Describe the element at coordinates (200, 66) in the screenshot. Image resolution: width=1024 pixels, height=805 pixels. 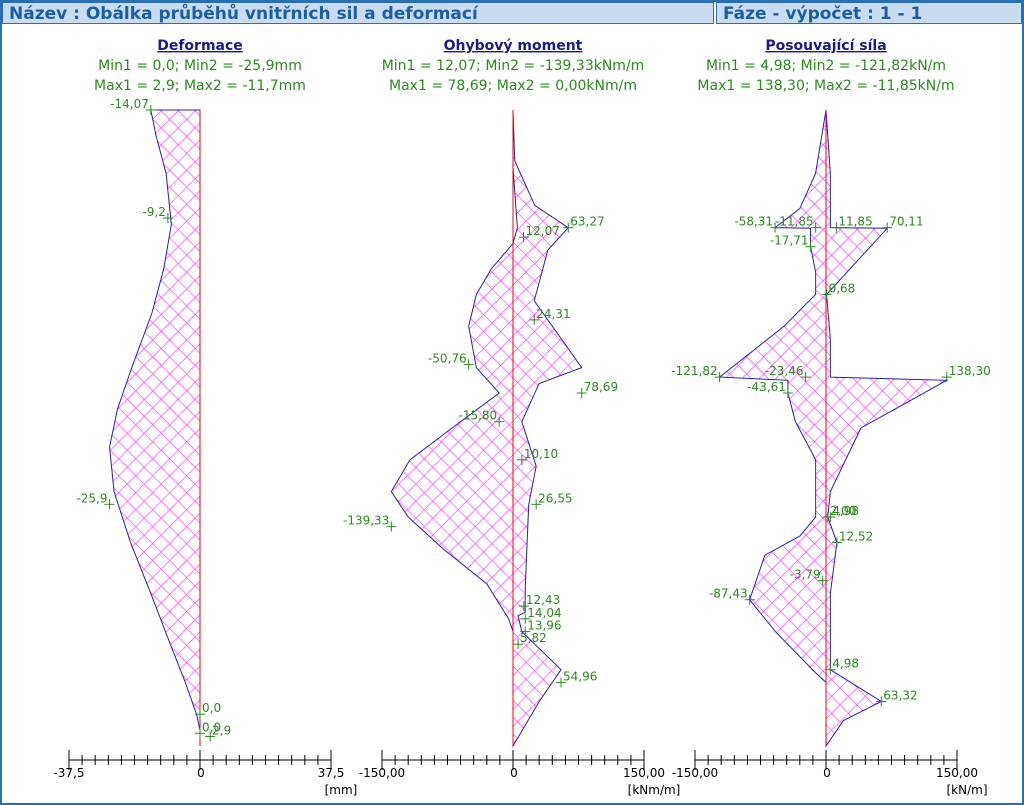
I see `panel-stats-min: Min1 = 0,0; Min2 = -25,9mm` at that location.